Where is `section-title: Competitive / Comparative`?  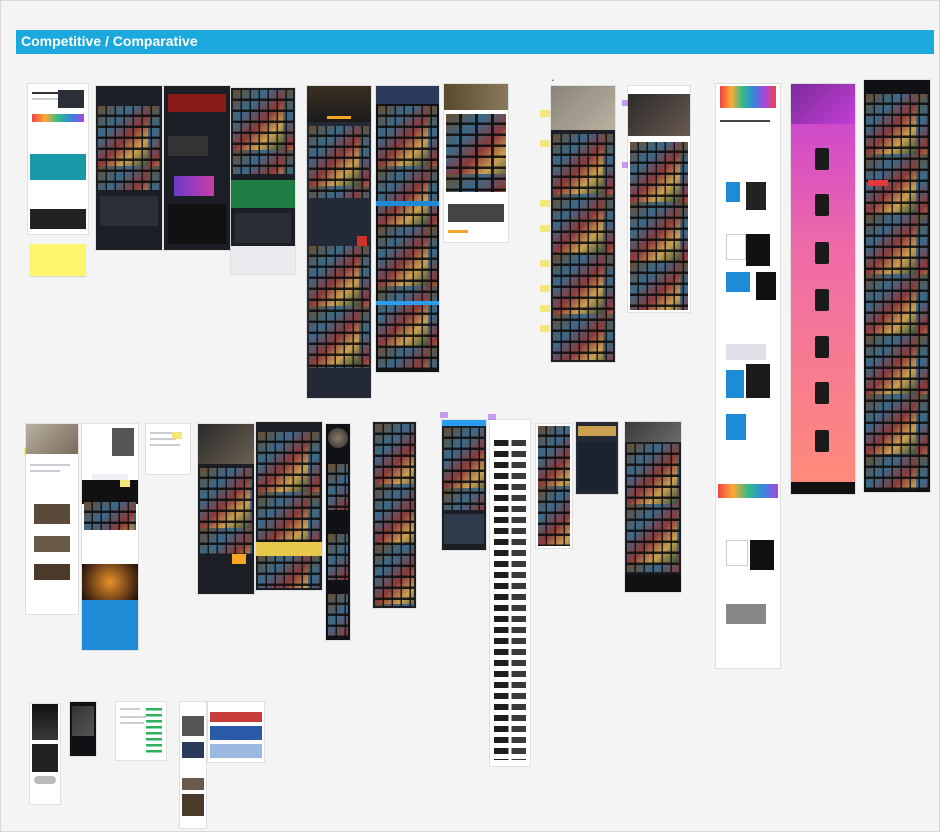
section-title: Competitive / Comparative is located at coordinates (109, 41).